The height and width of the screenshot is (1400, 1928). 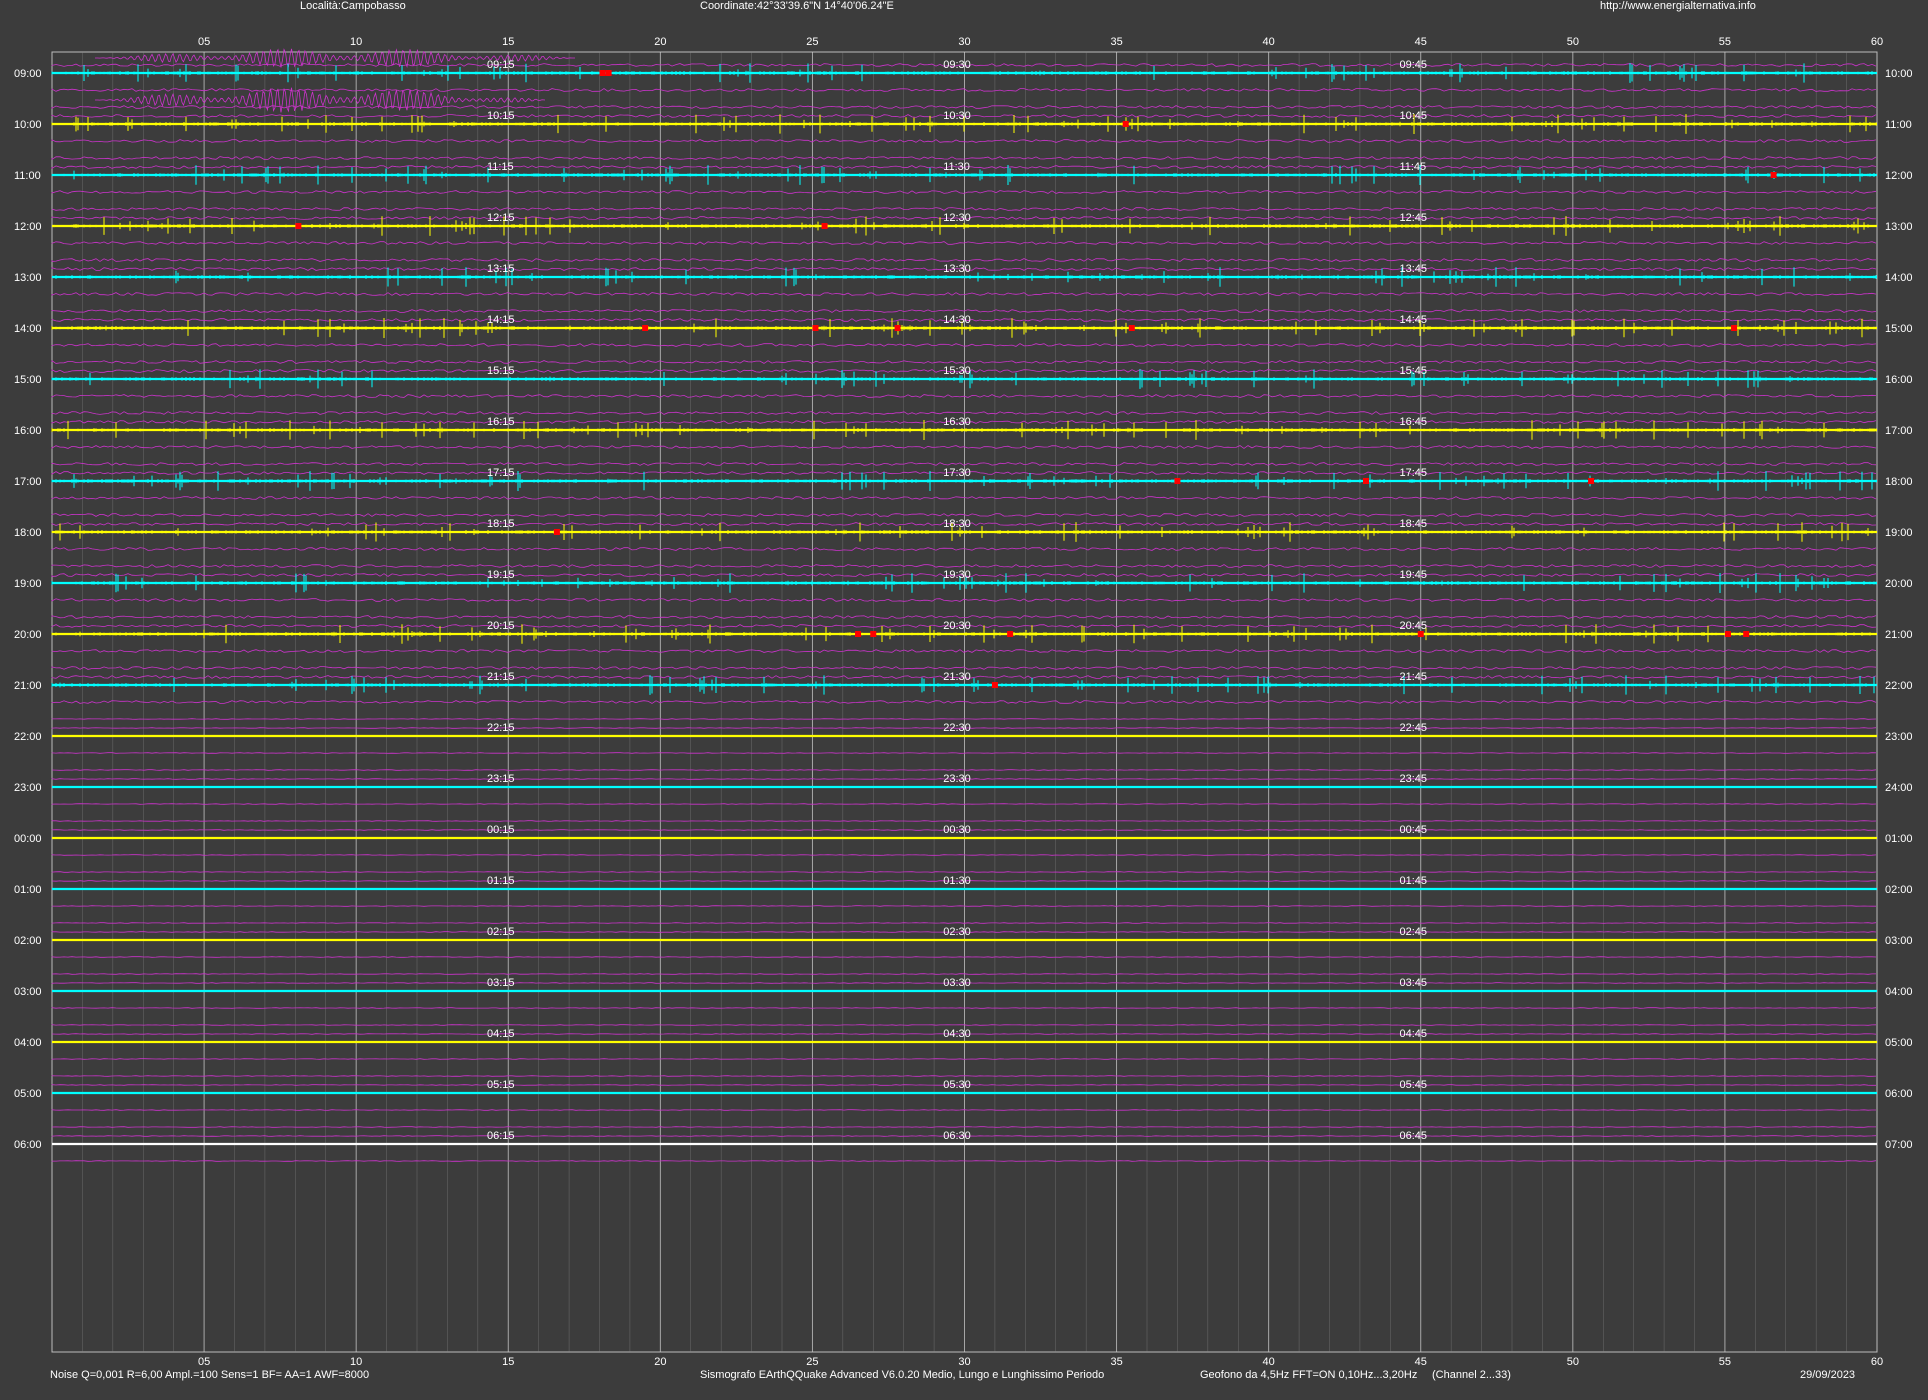 What do you see at coordinates (812, 42) in the screenshot?
I see `minute-tick-label-top: 25` at bounding box center [812, 42].